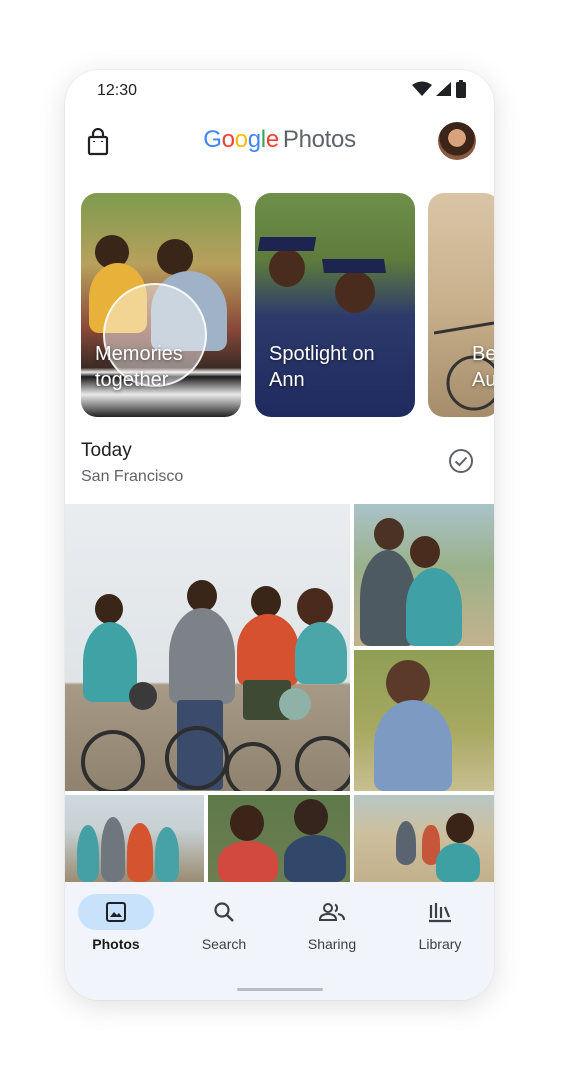  I want to click on google-wordmark: Google, so click(241, 139).